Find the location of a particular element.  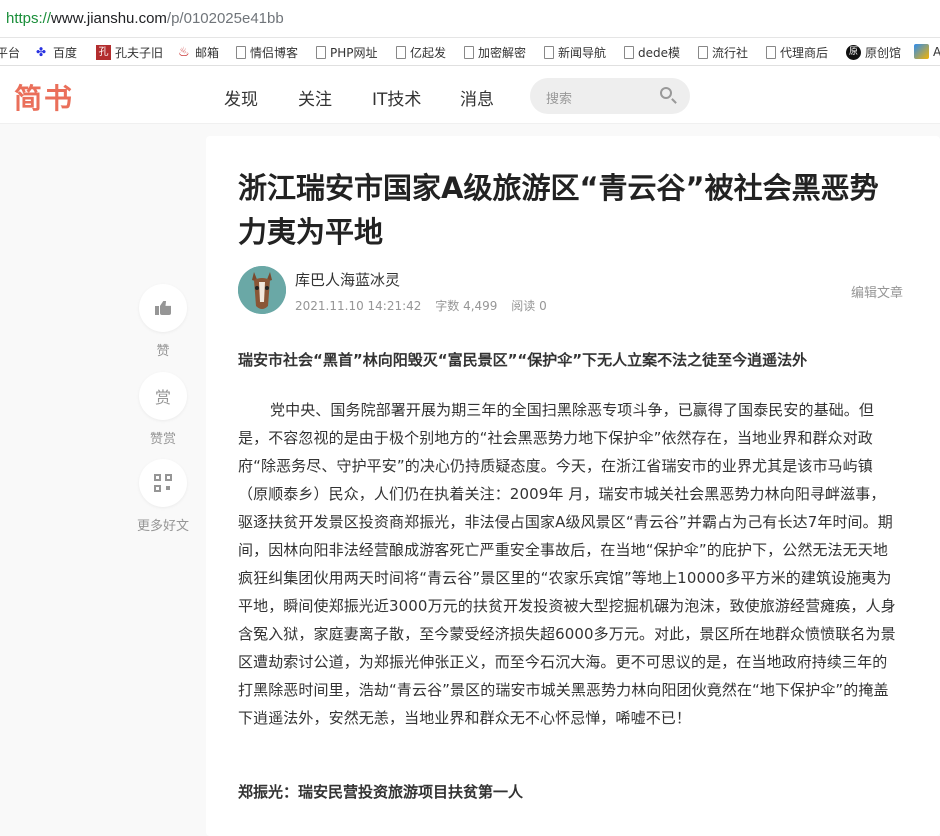

thumbs-up-icon is located at coordinates (163, 308).